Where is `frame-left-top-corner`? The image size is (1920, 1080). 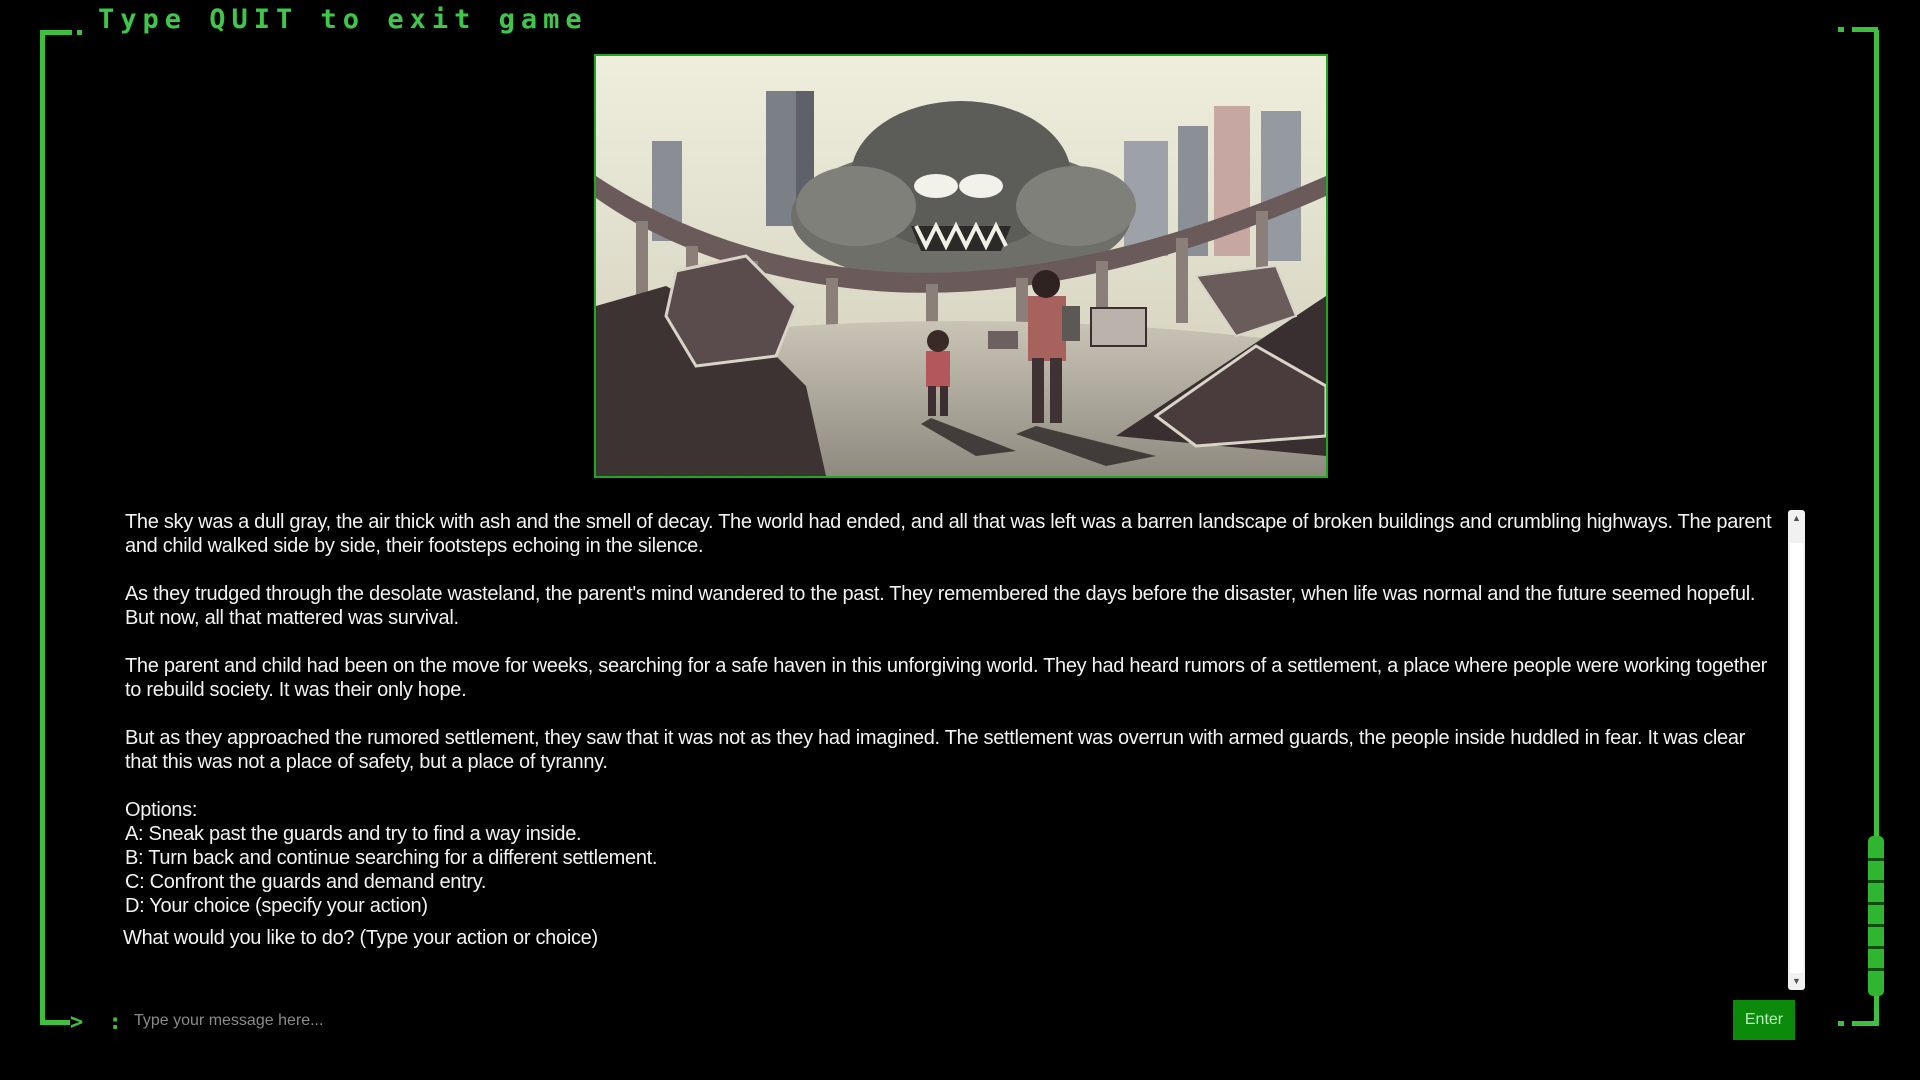
frame-left-top-corner is located at coordinates (56, 32).